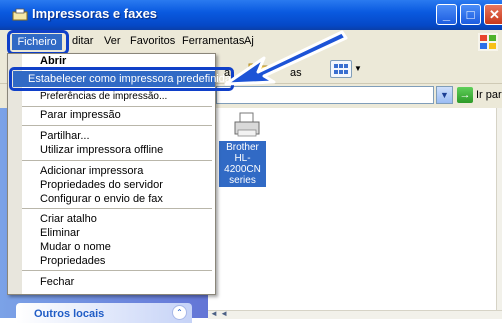 The image size is (502, 323). What do you see at coordinates (444, 95) in the screenshot?
I see `address-dropdown-icon: ▼` at bounding box center [444, 95].